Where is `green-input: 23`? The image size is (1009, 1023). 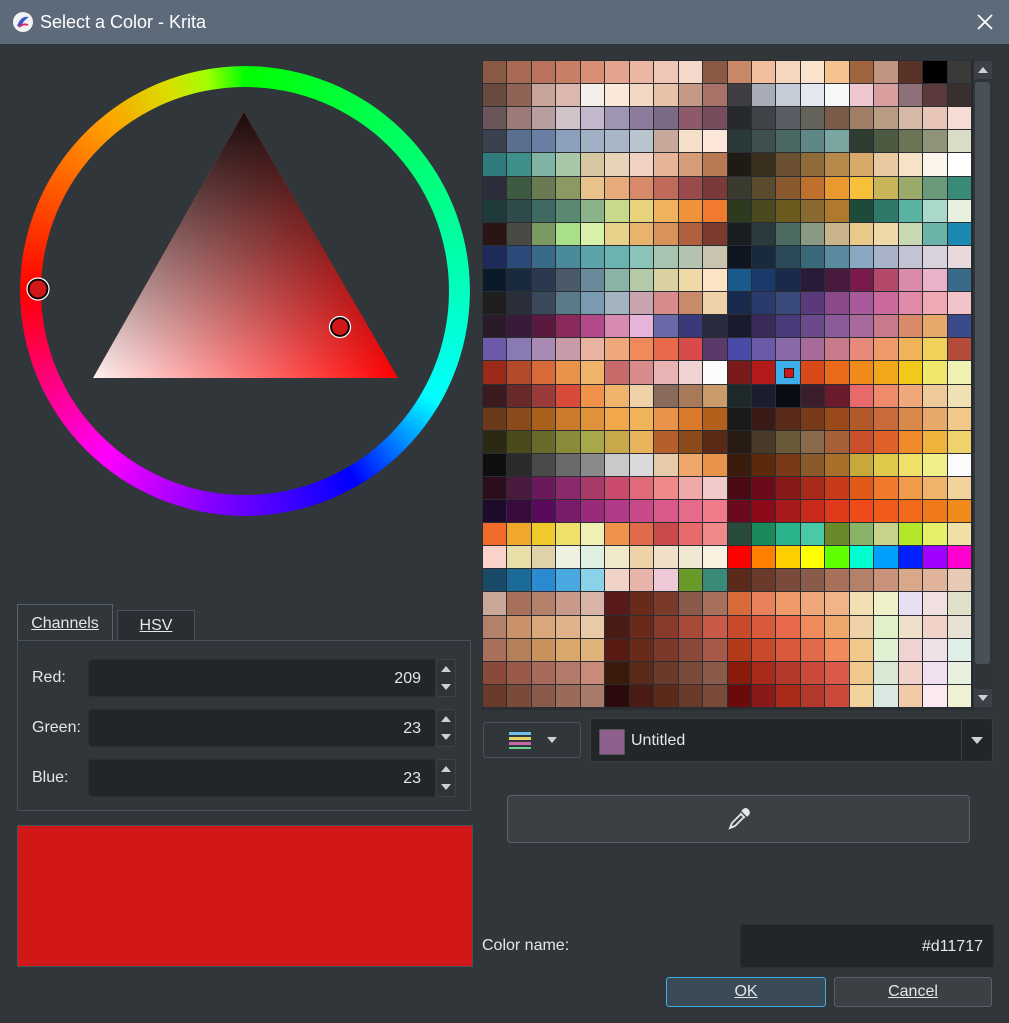
green-input: 23 is located at coordinates (262, 728).